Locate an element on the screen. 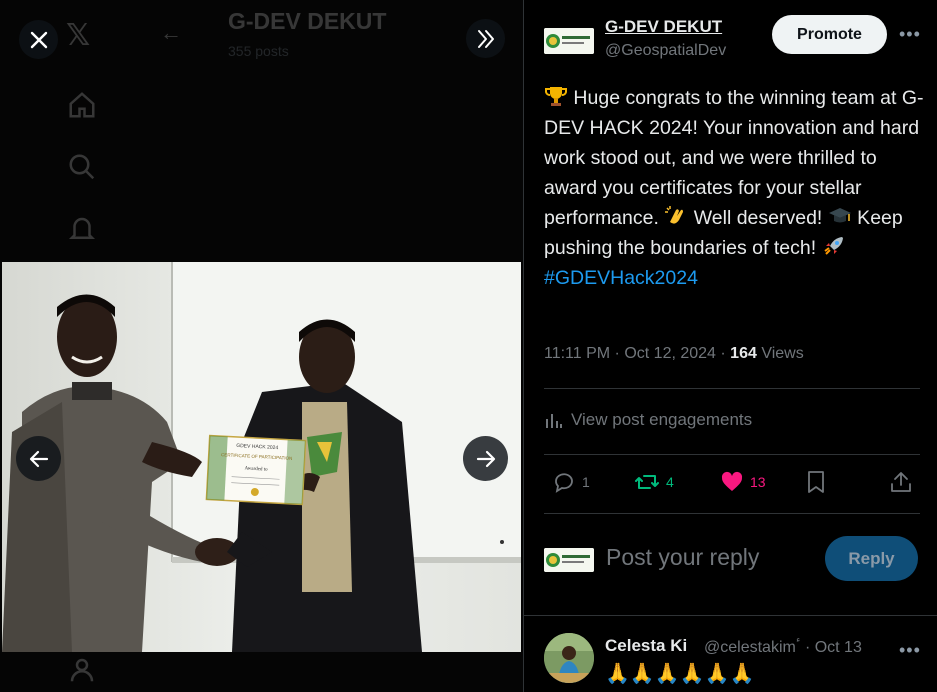  view-engagements-link: View post engagements is located at coordinates (648, 420).